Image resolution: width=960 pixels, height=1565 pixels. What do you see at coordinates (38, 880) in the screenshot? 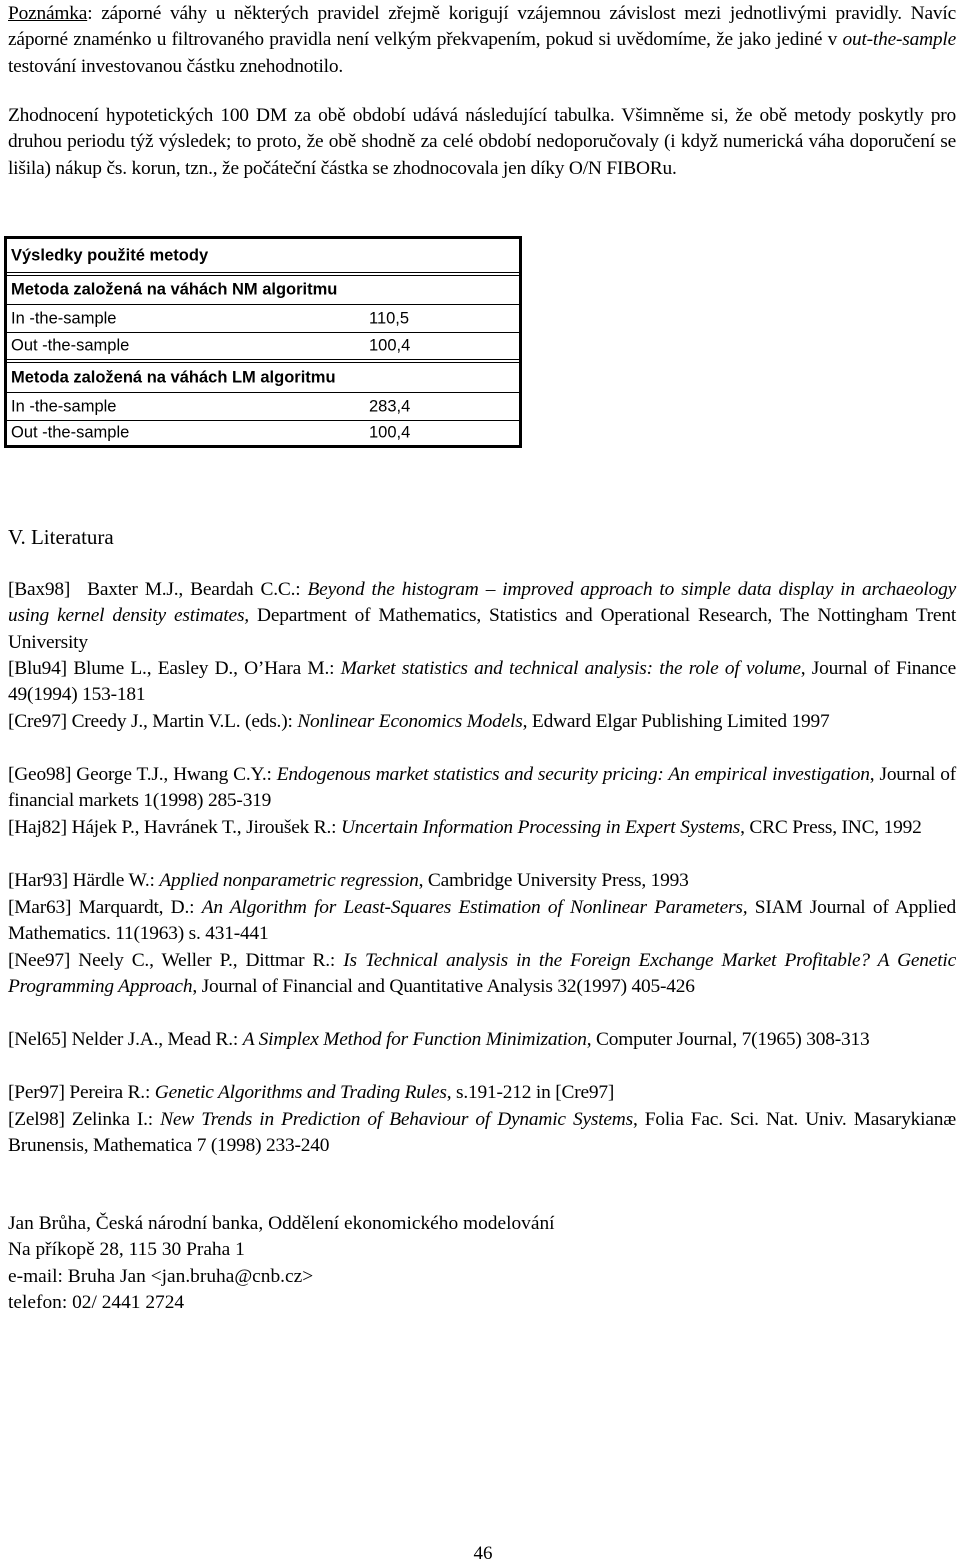
I see `ref-key: [Har93]` at bounding box center [38, 880].